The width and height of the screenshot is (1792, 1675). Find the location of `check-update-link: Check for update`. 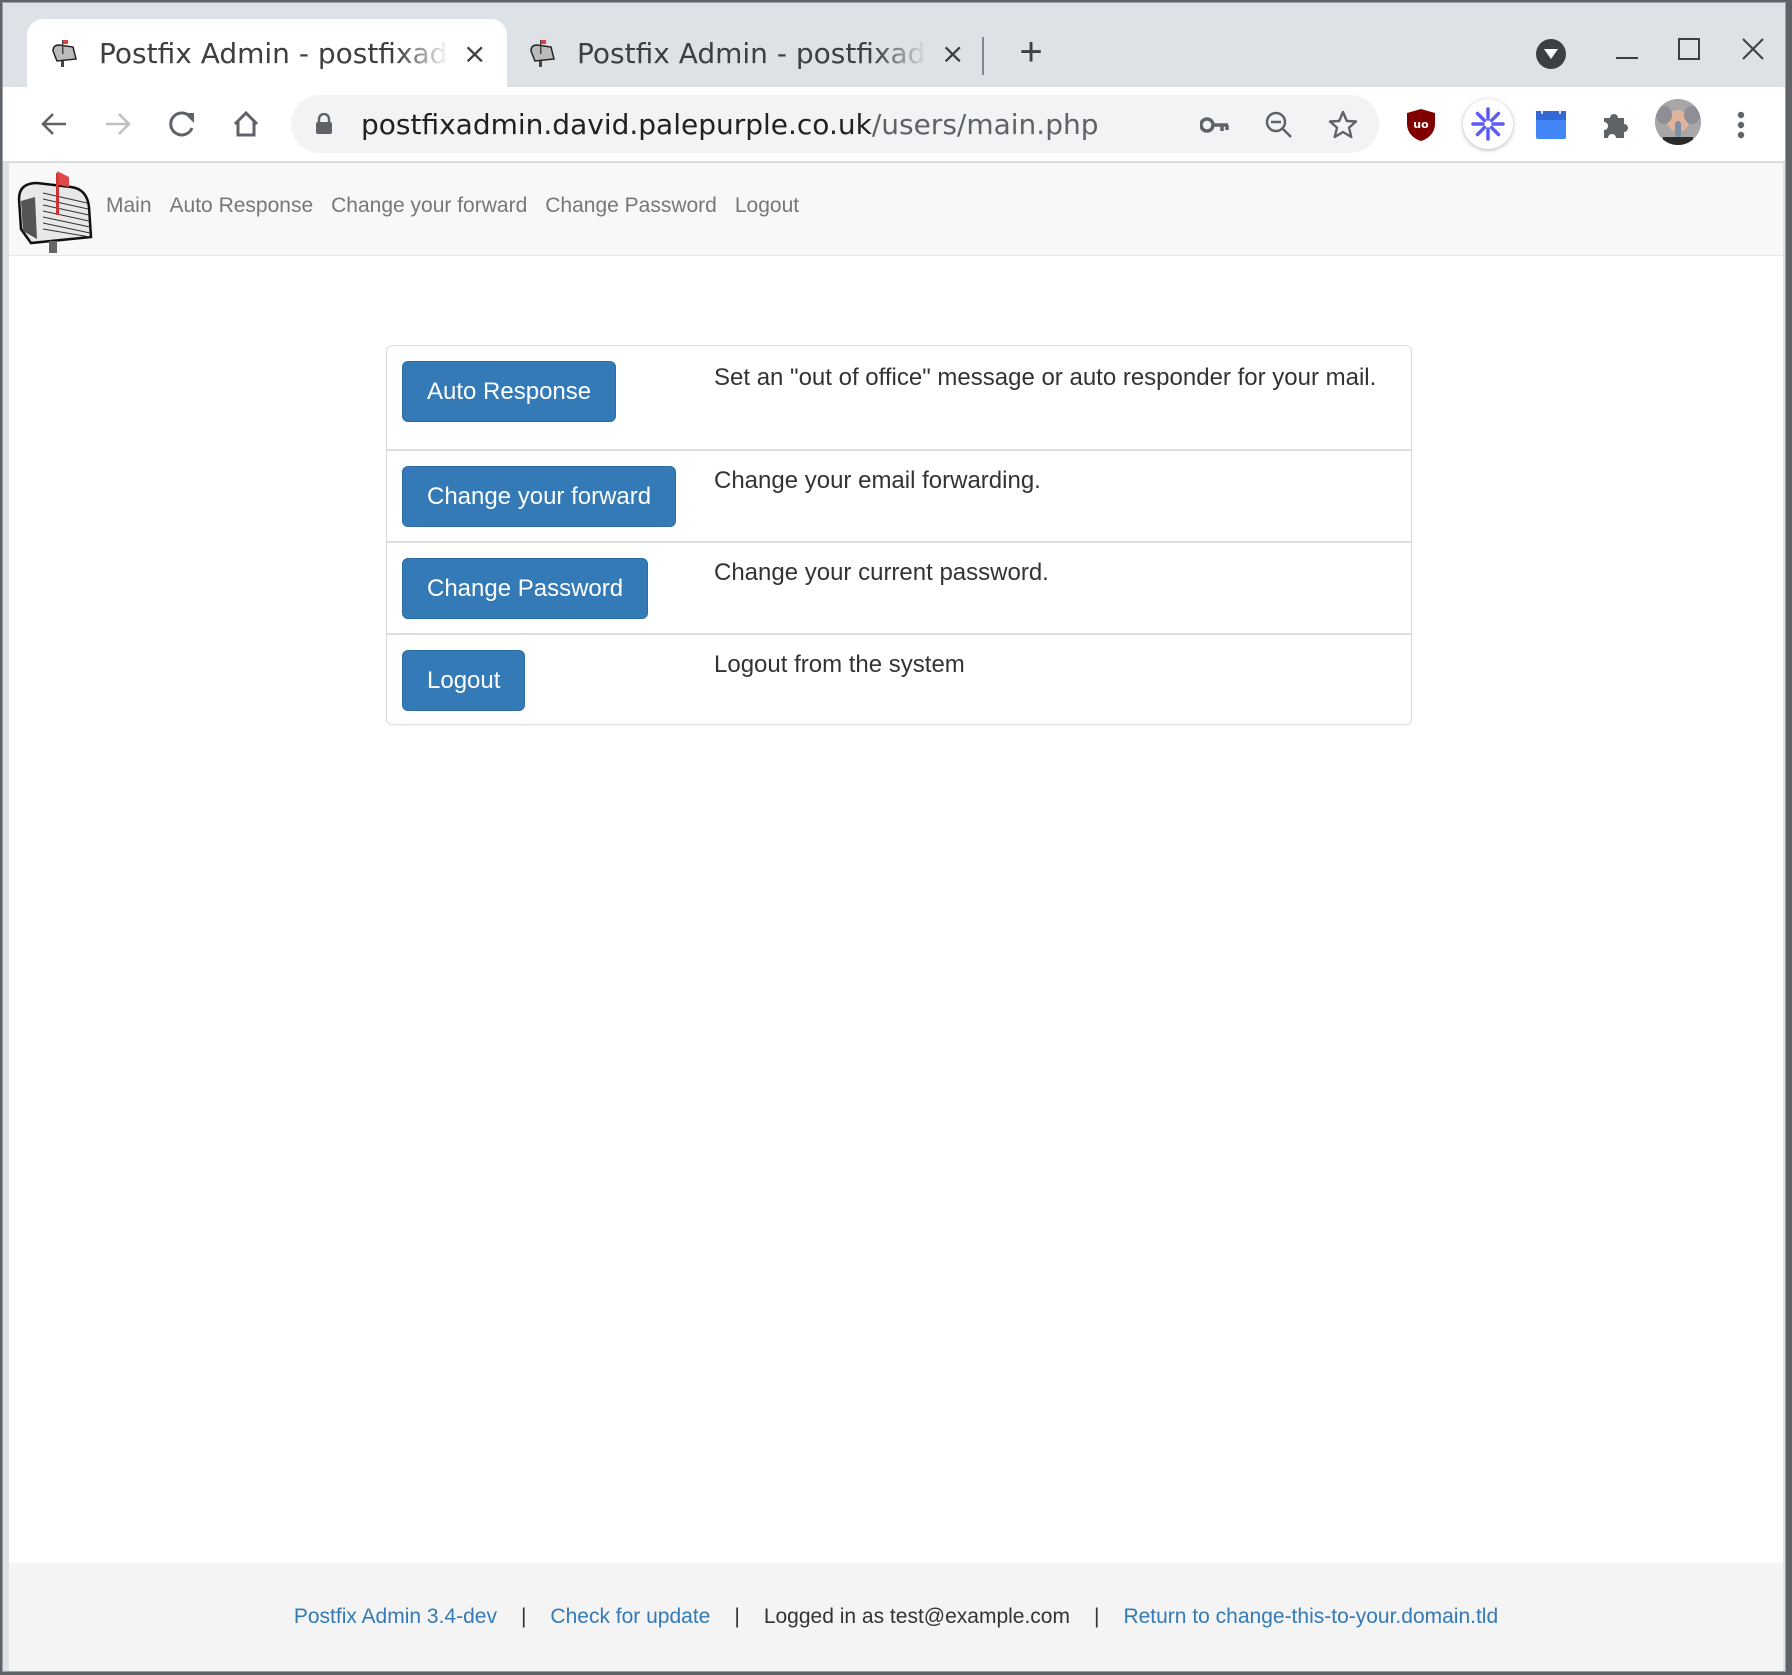

check-update-link: Check for update is located at coordinates (630, 1617).